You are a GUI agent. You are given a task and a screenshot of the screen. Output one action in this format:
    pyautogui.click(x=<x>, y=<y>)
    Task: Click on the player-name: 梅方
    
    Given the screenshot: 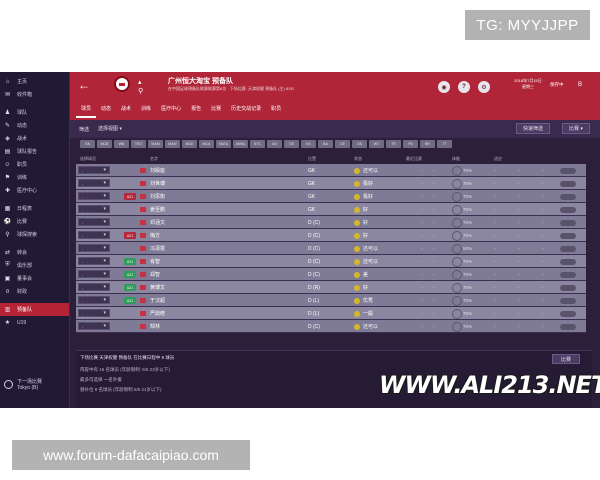 What is the action you would take?
    pyautogui.click(x=155, y=235)
    